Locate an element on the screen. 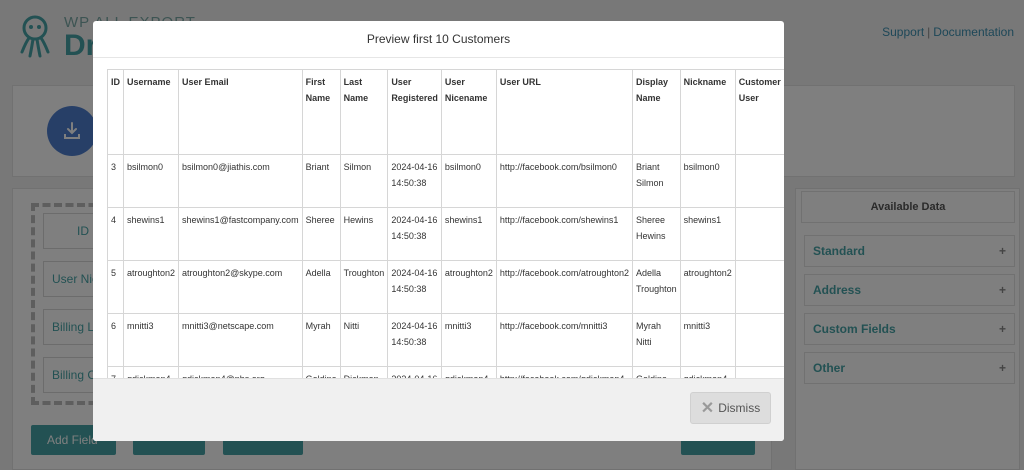  table-cell: Dickman is located at coordinates (364, 372).